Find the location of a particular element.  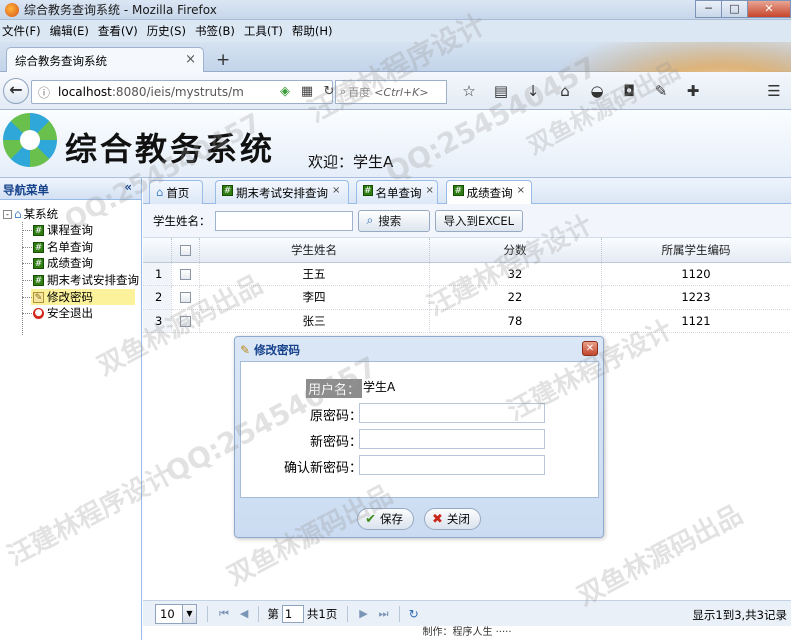

dialog-close-icon: ✕ is located at coordinates (590, 348).